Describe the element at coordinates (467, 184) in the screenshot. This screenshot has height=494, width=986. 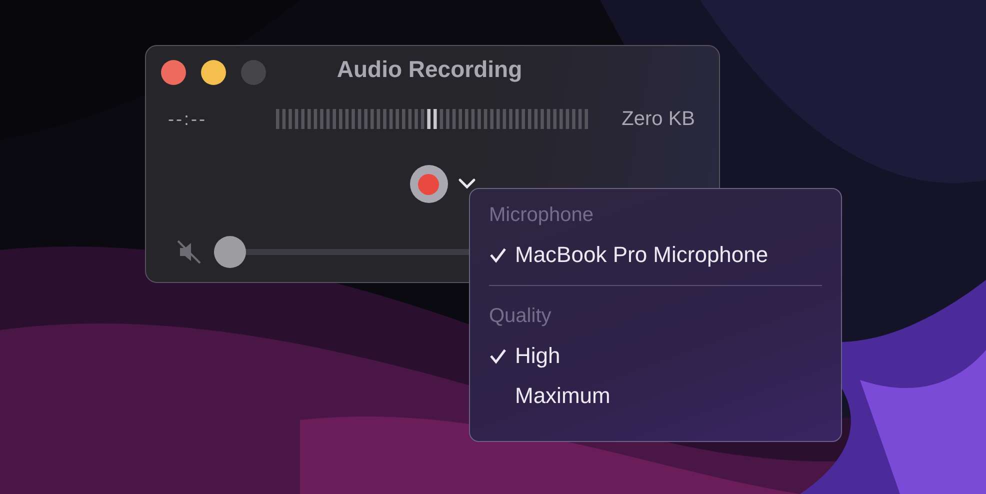
I see `chevron-down-icon` at that location.